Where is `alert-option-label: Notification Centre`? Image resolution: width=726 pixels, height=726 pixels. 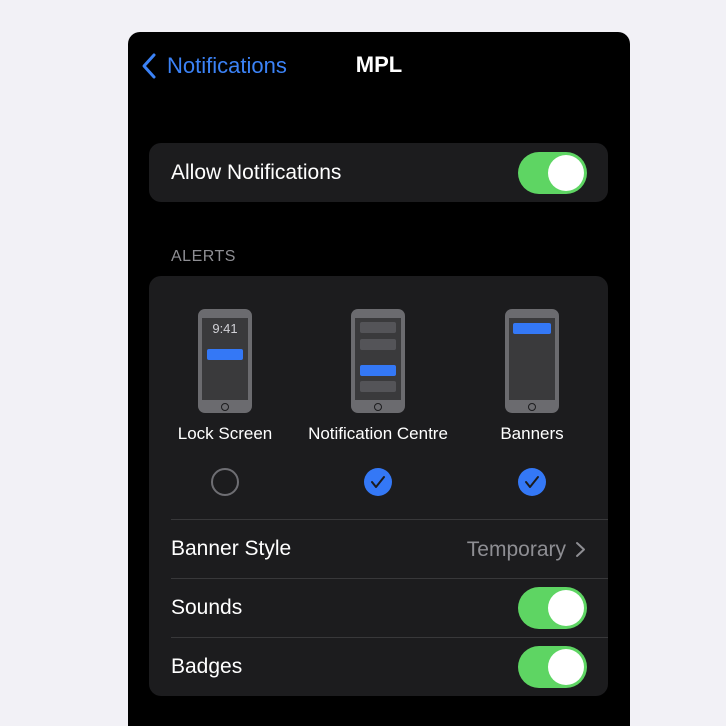 alert-option-label: Notification Centre is located at coordinates (378, 433).